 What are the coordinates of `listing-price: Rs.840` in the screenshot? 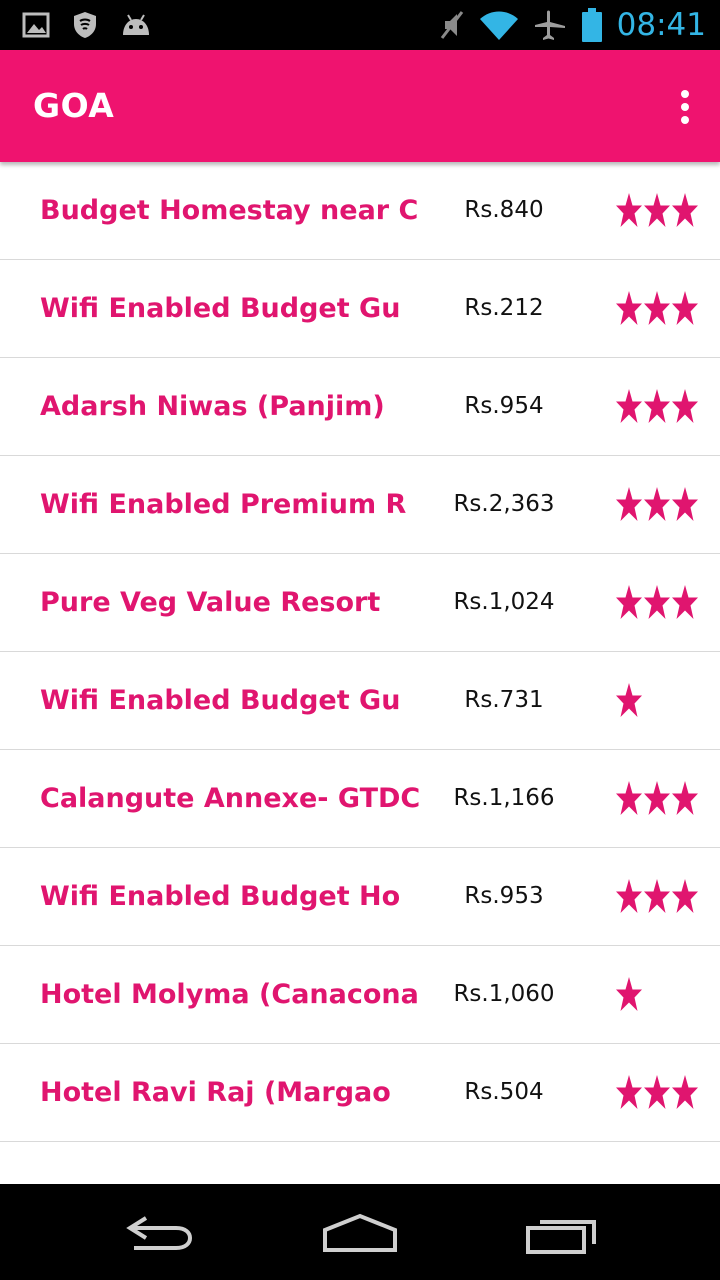 It's located at (504, 210).